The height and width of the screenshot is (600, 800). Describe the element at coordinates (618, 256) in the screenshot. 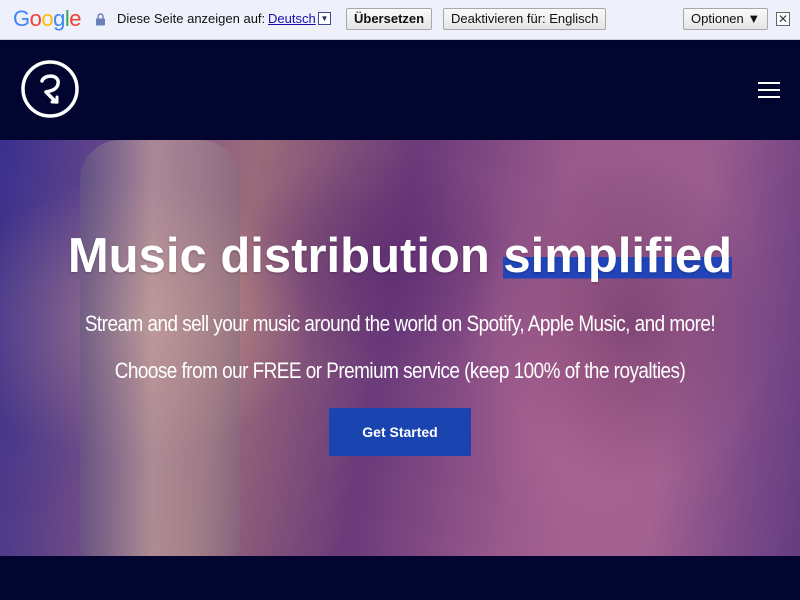

I see `hero-title-highlight: simplified` at that location.